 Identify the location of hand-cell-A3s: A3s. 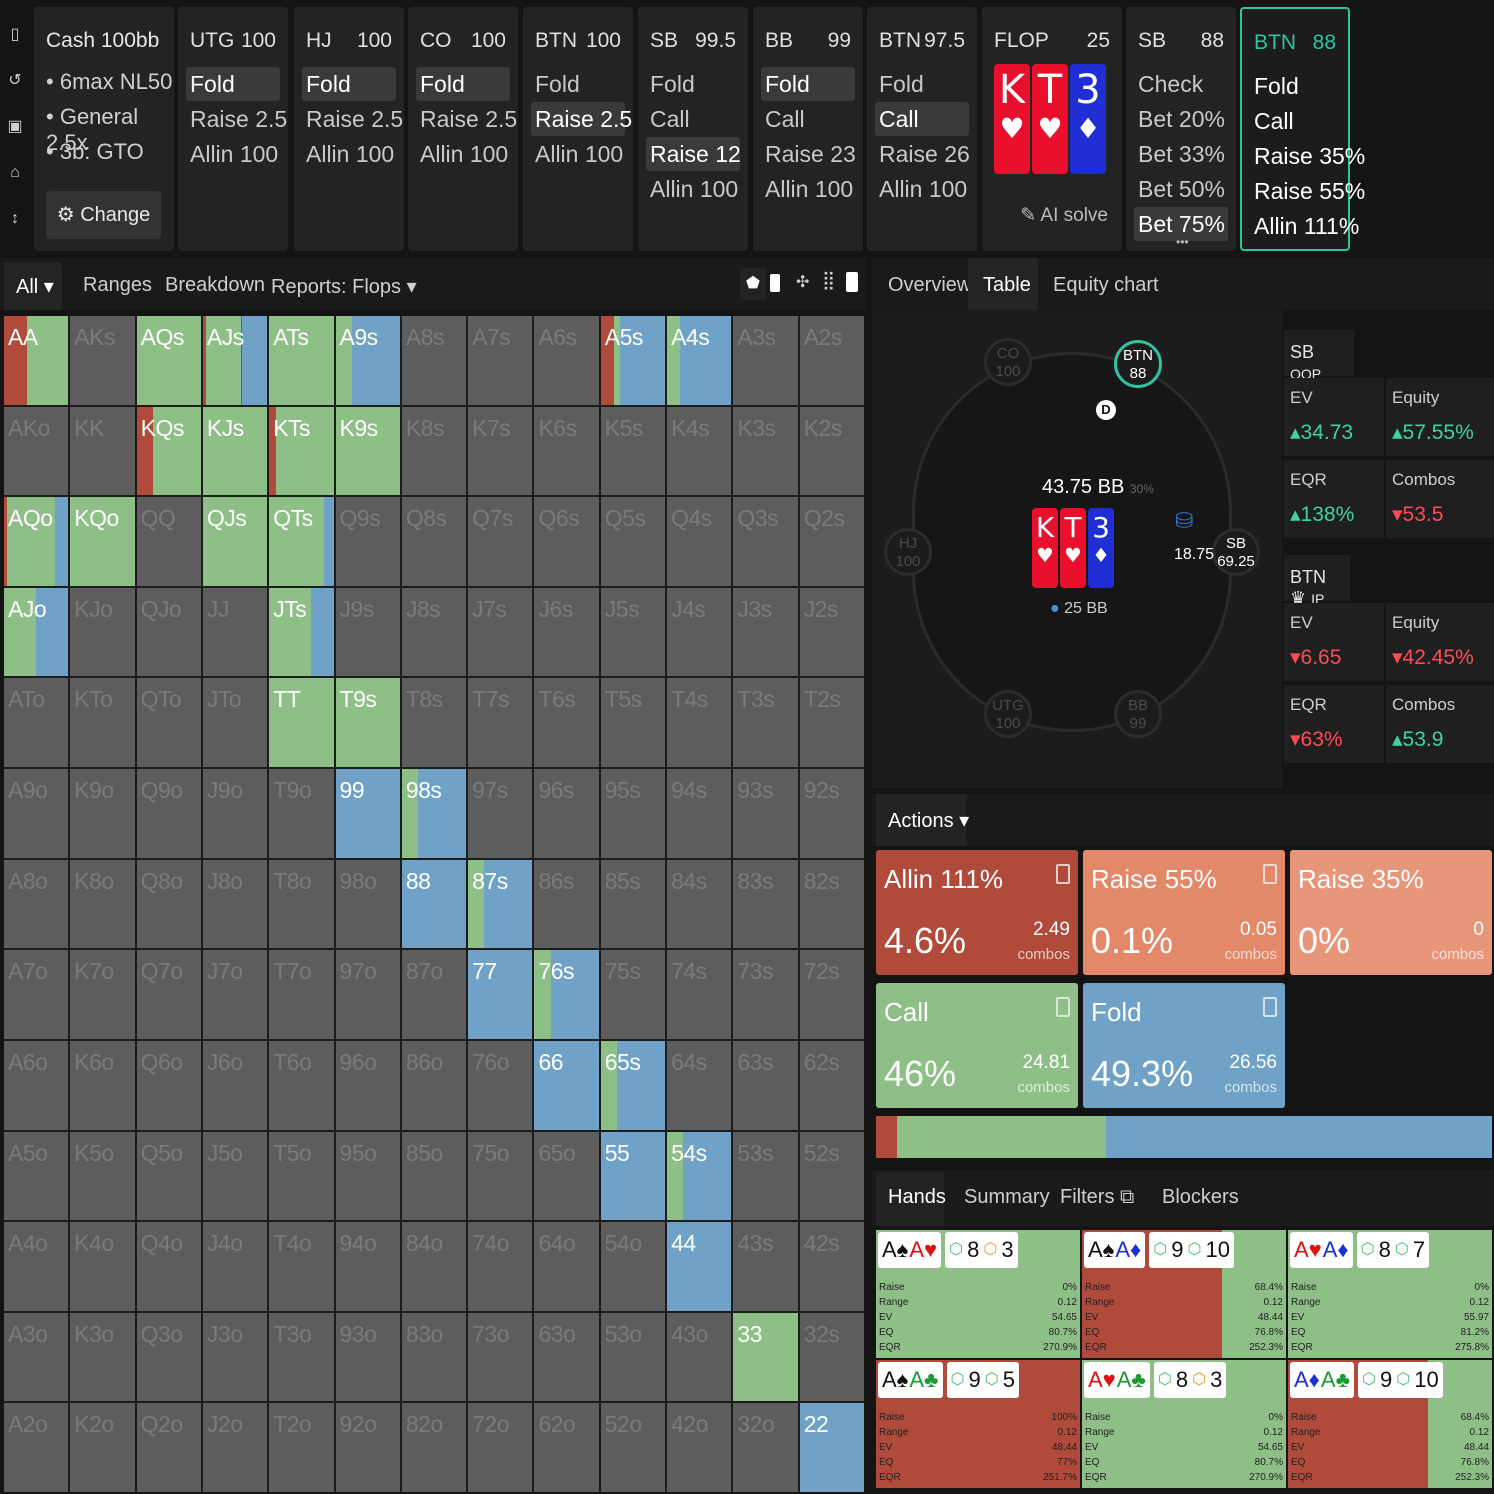
(765, 360).